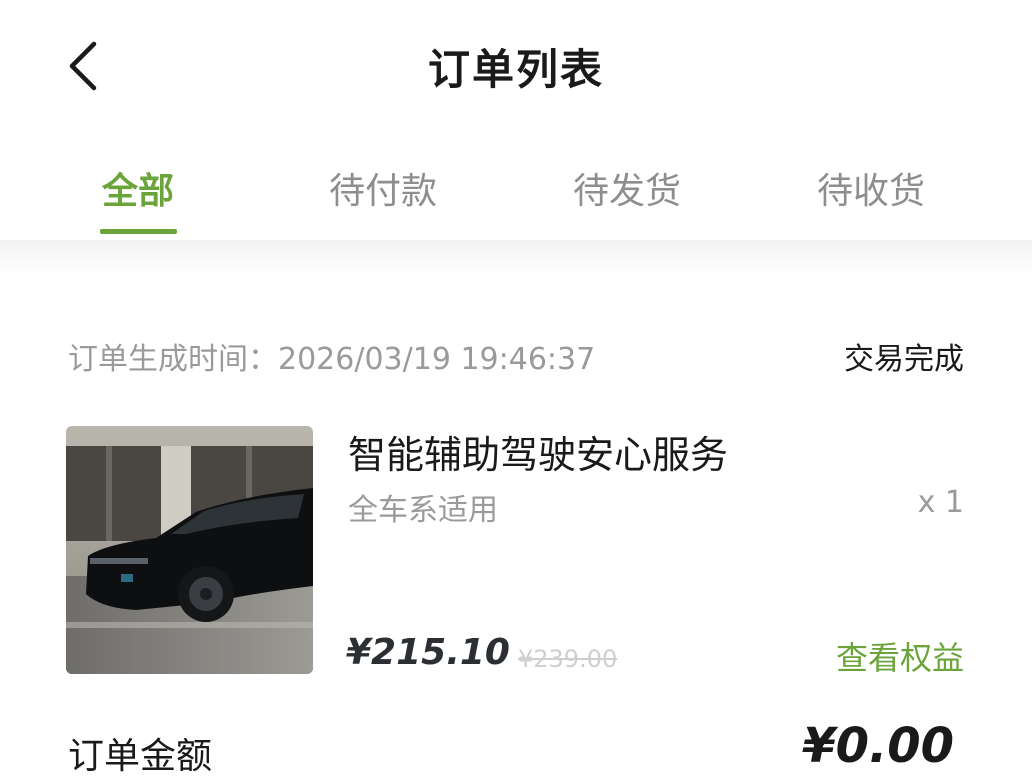 The image size is (1032, 779). Describe the element at coordinates (568, 659) in the screenshot. I see `product-original-price: ¥239.00` at that location.